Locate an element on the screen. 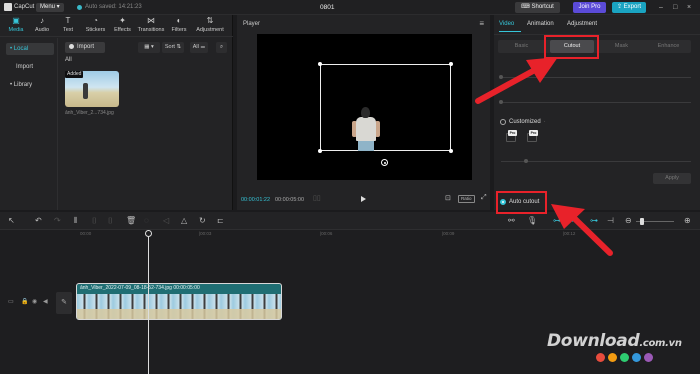  arrow-to-cutout is located at coordinates (516, 80).